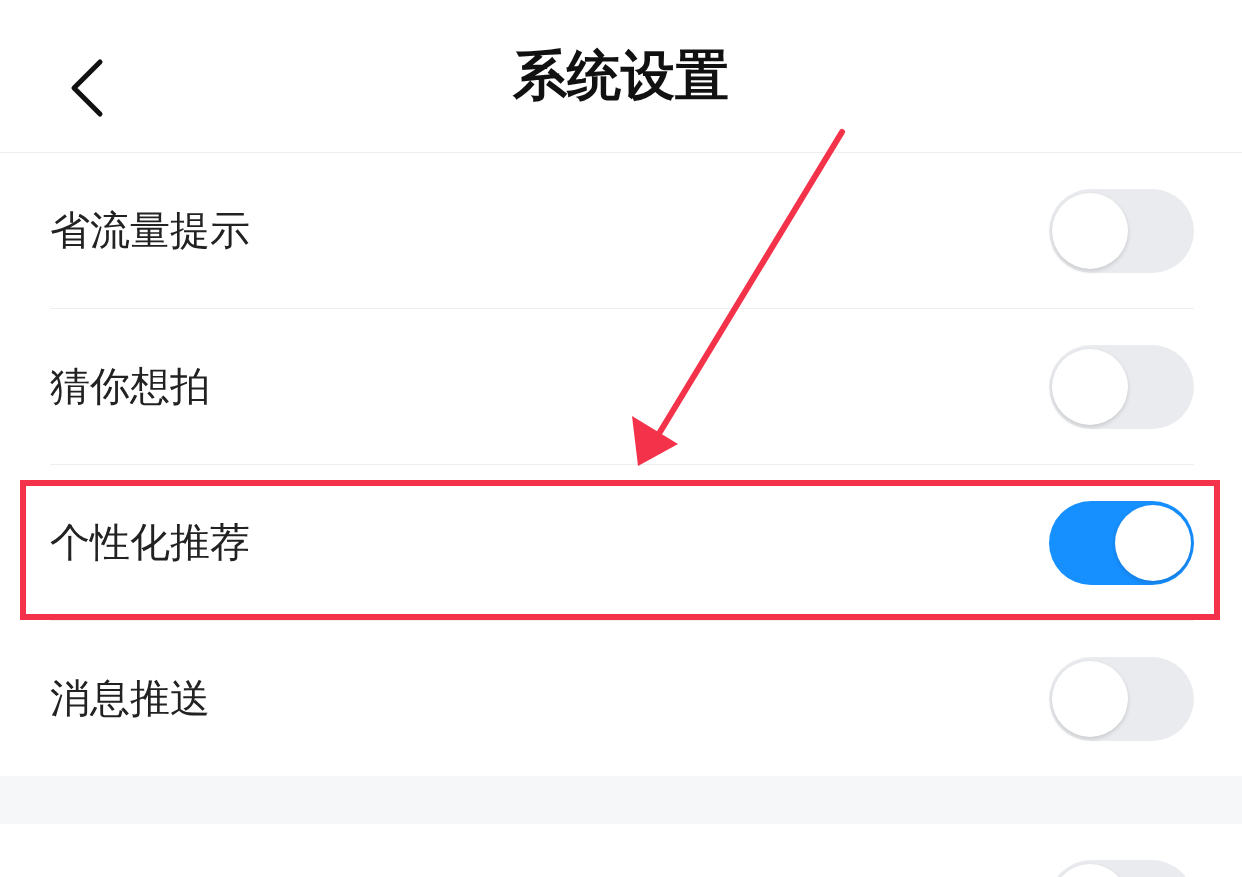 The width and height of the screenshot is (1242, 877). What do you see at coordinates (150, 542) in the screenshot?
I see `setting-label: 个性化推荐` at bounding box center [150, 542].